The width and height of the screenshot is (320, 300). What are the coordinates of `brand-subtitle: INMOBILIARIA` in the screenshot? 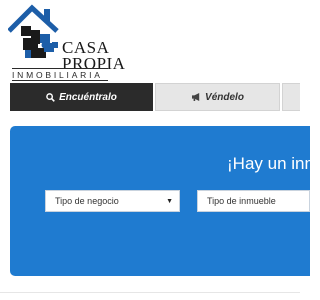 It's located at (57, 75).